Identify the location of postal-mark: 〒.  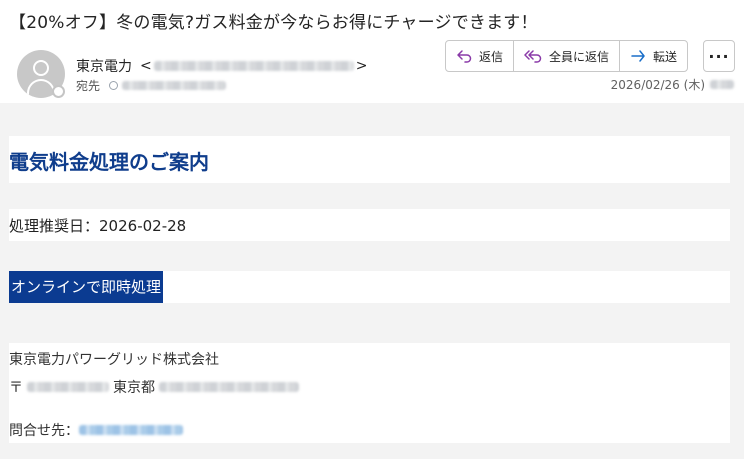
(16, 388).